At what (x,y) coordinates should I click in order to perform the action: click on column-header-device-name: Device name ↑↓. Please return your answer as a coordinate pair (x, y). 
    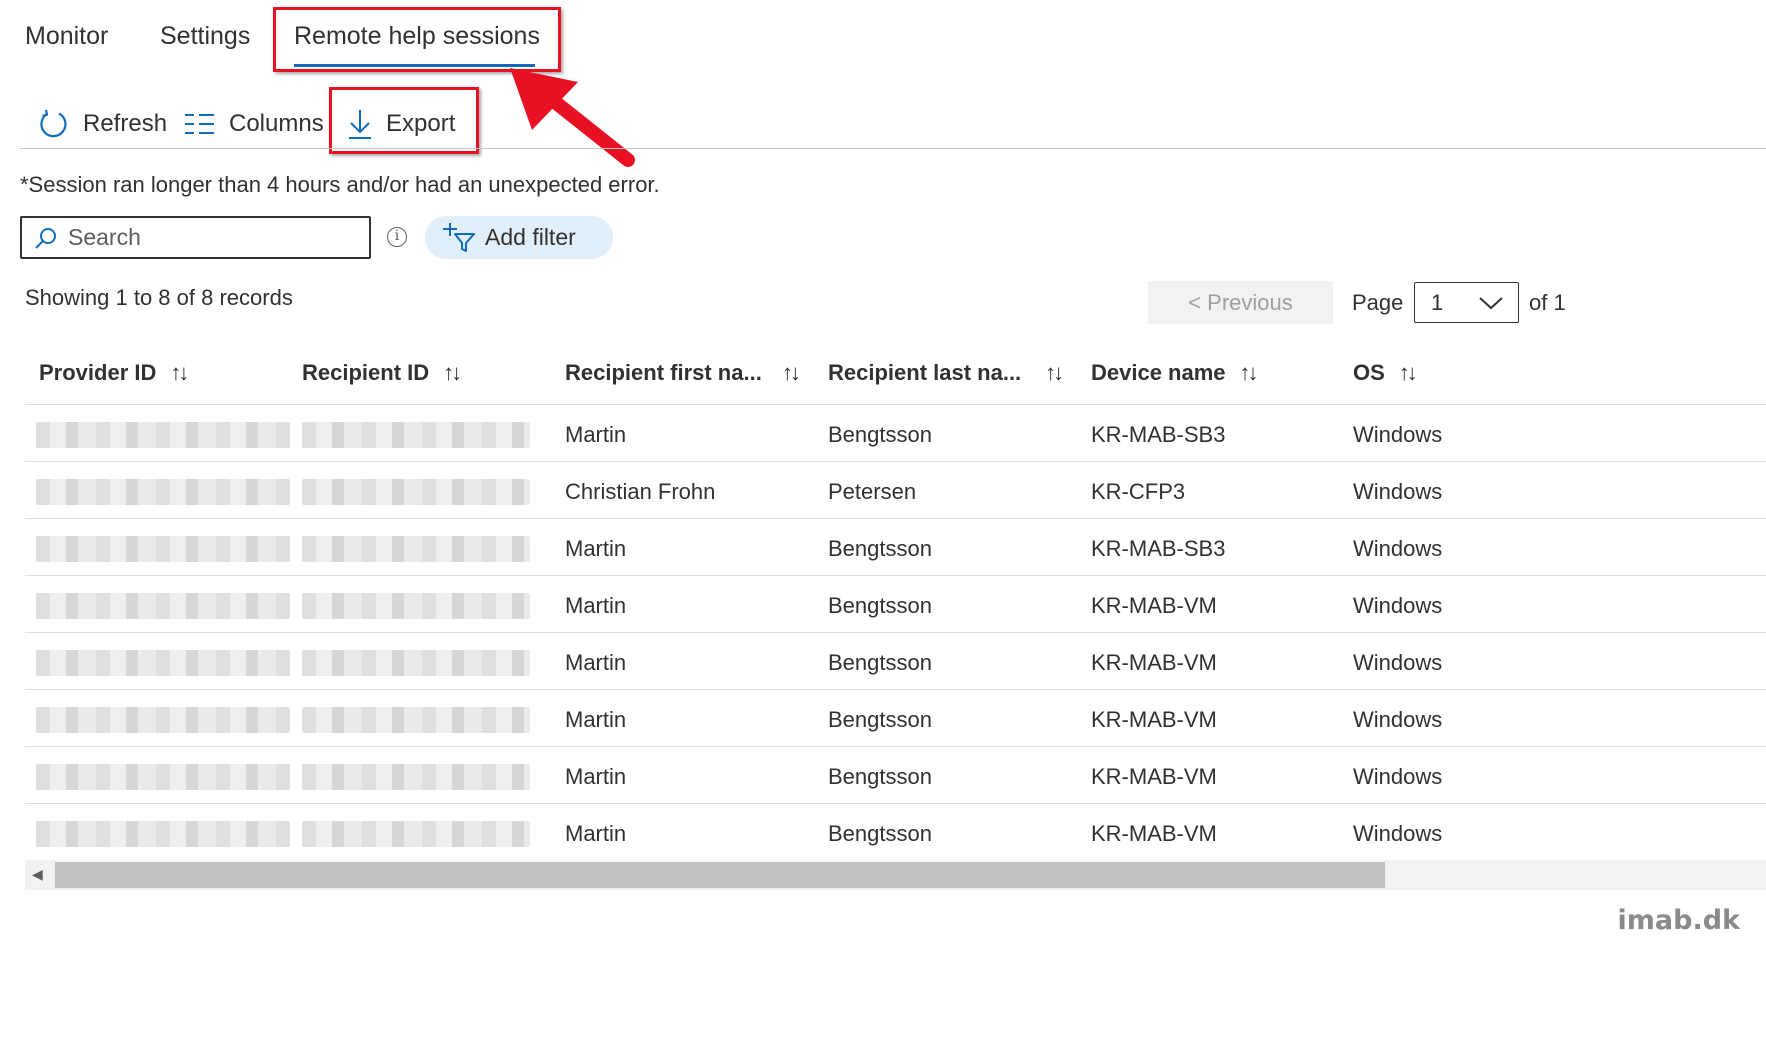
    Looking at the image, I should click on (1175, 373).